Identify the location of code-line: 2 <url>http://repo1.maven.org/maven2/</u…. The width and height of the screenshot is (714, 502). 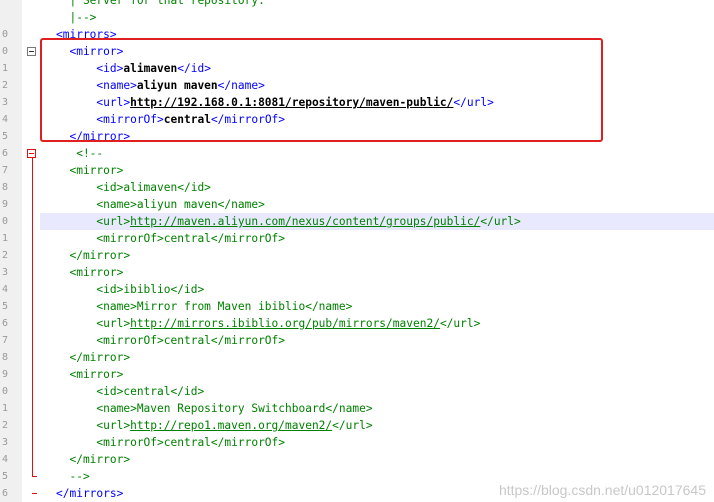
(357, 425).